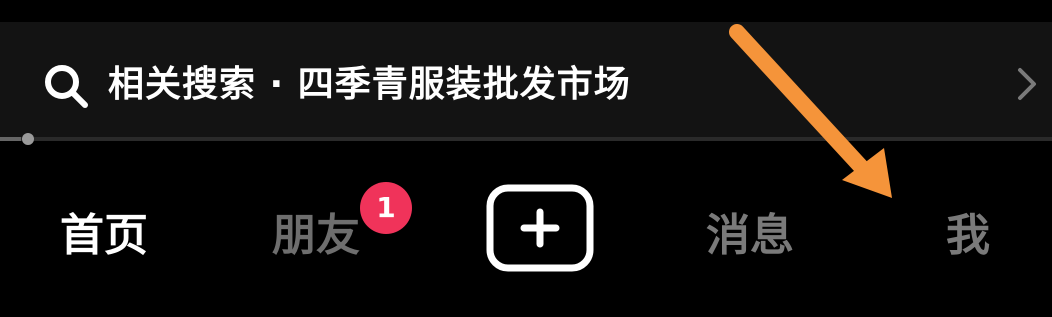  What do you see at coordinates (1026, 84) in the screenshot?
I see `chevron-right-icon` at bounding box center [1026, 84].